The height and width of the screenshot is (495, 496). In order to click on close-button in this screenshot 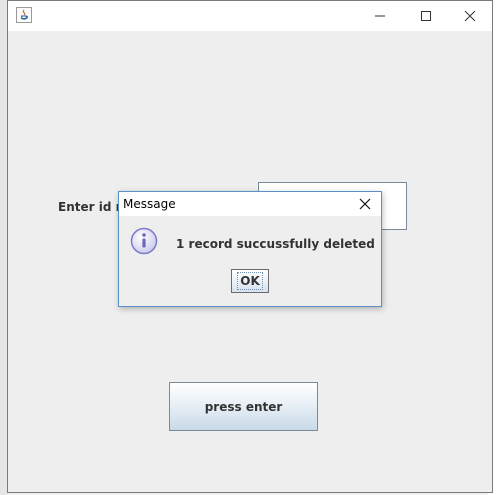, I will do `click(470, 16)`.